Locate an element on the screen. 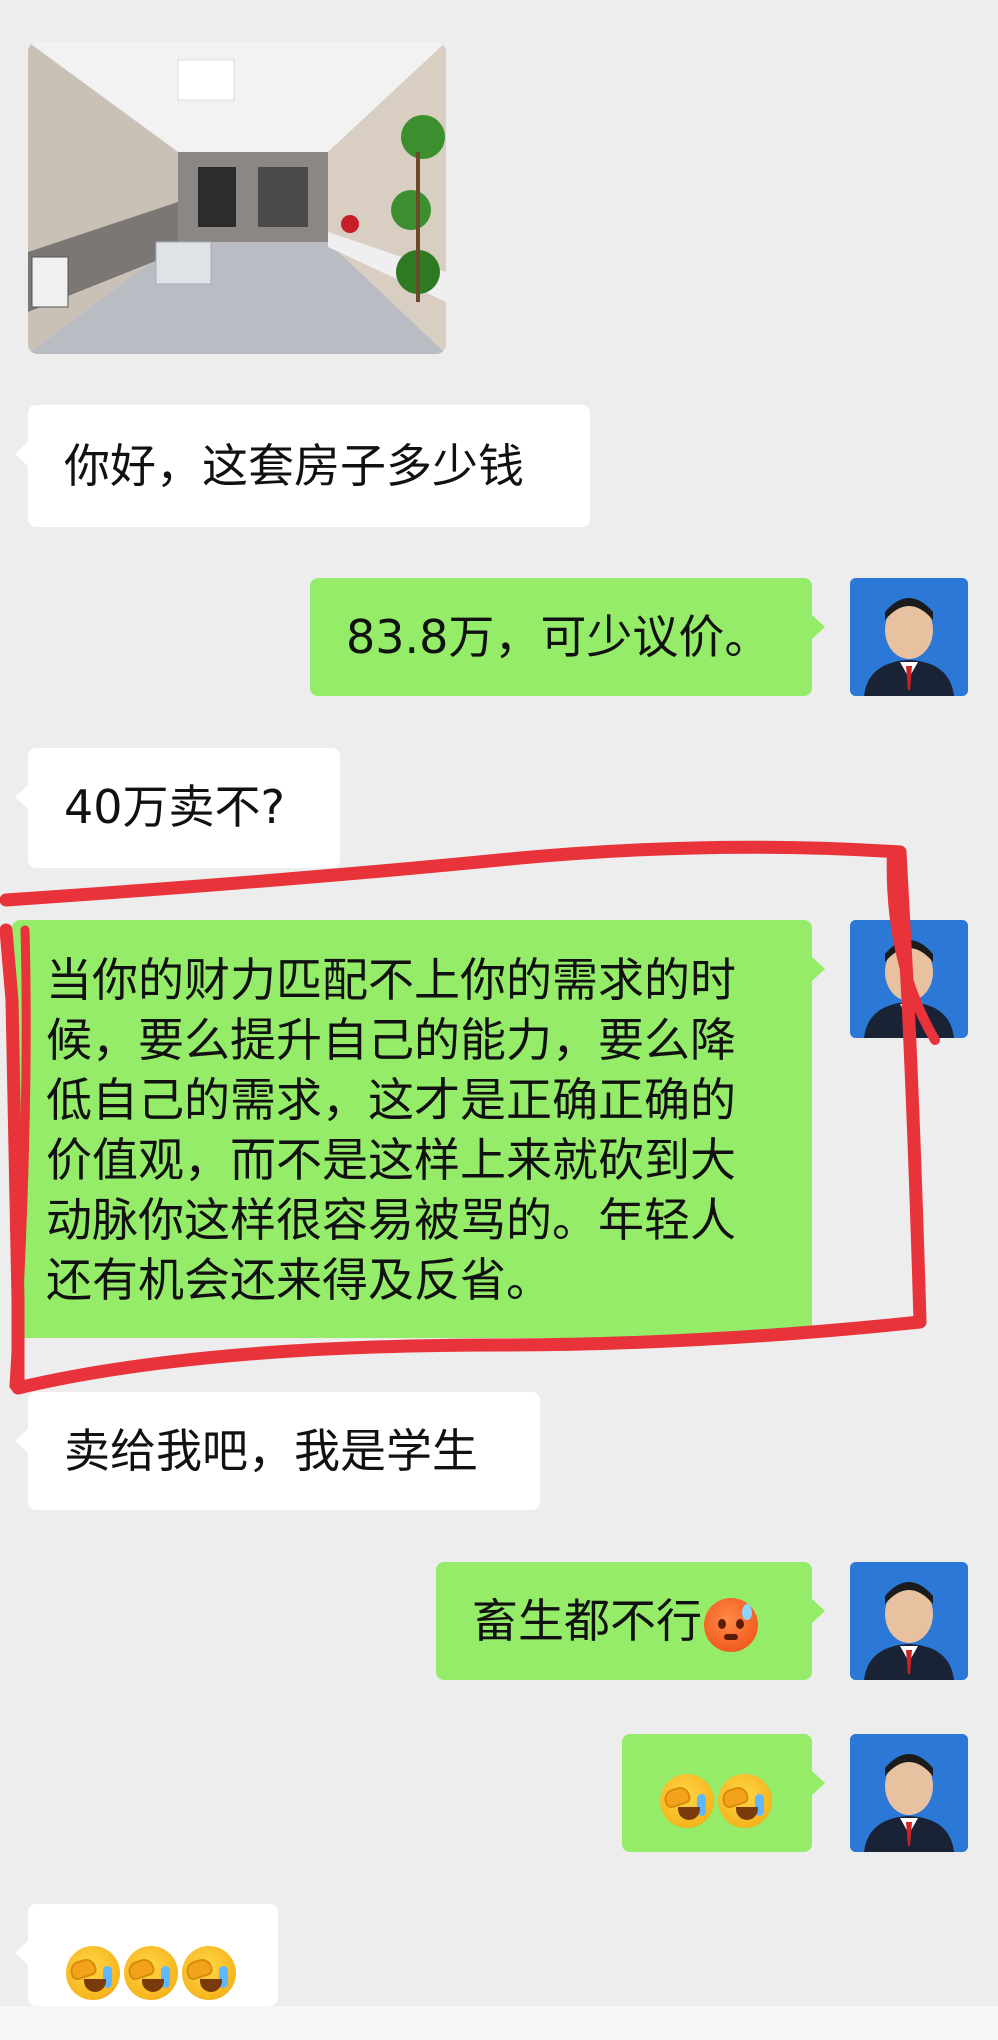  outgoing-message-bubble: 畜生都不行 is located at coordinates (630, 1621).